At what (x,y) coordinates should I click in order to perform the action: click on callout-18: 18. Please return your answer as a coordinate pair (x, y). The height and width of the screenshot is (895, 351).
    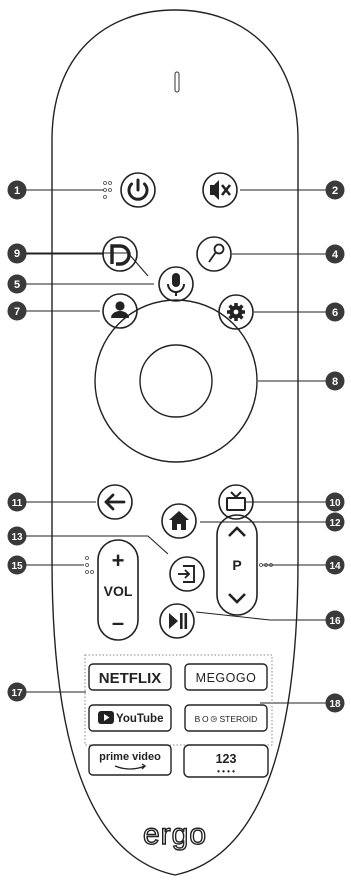
    Looking at the image, I should click on (335, 703).